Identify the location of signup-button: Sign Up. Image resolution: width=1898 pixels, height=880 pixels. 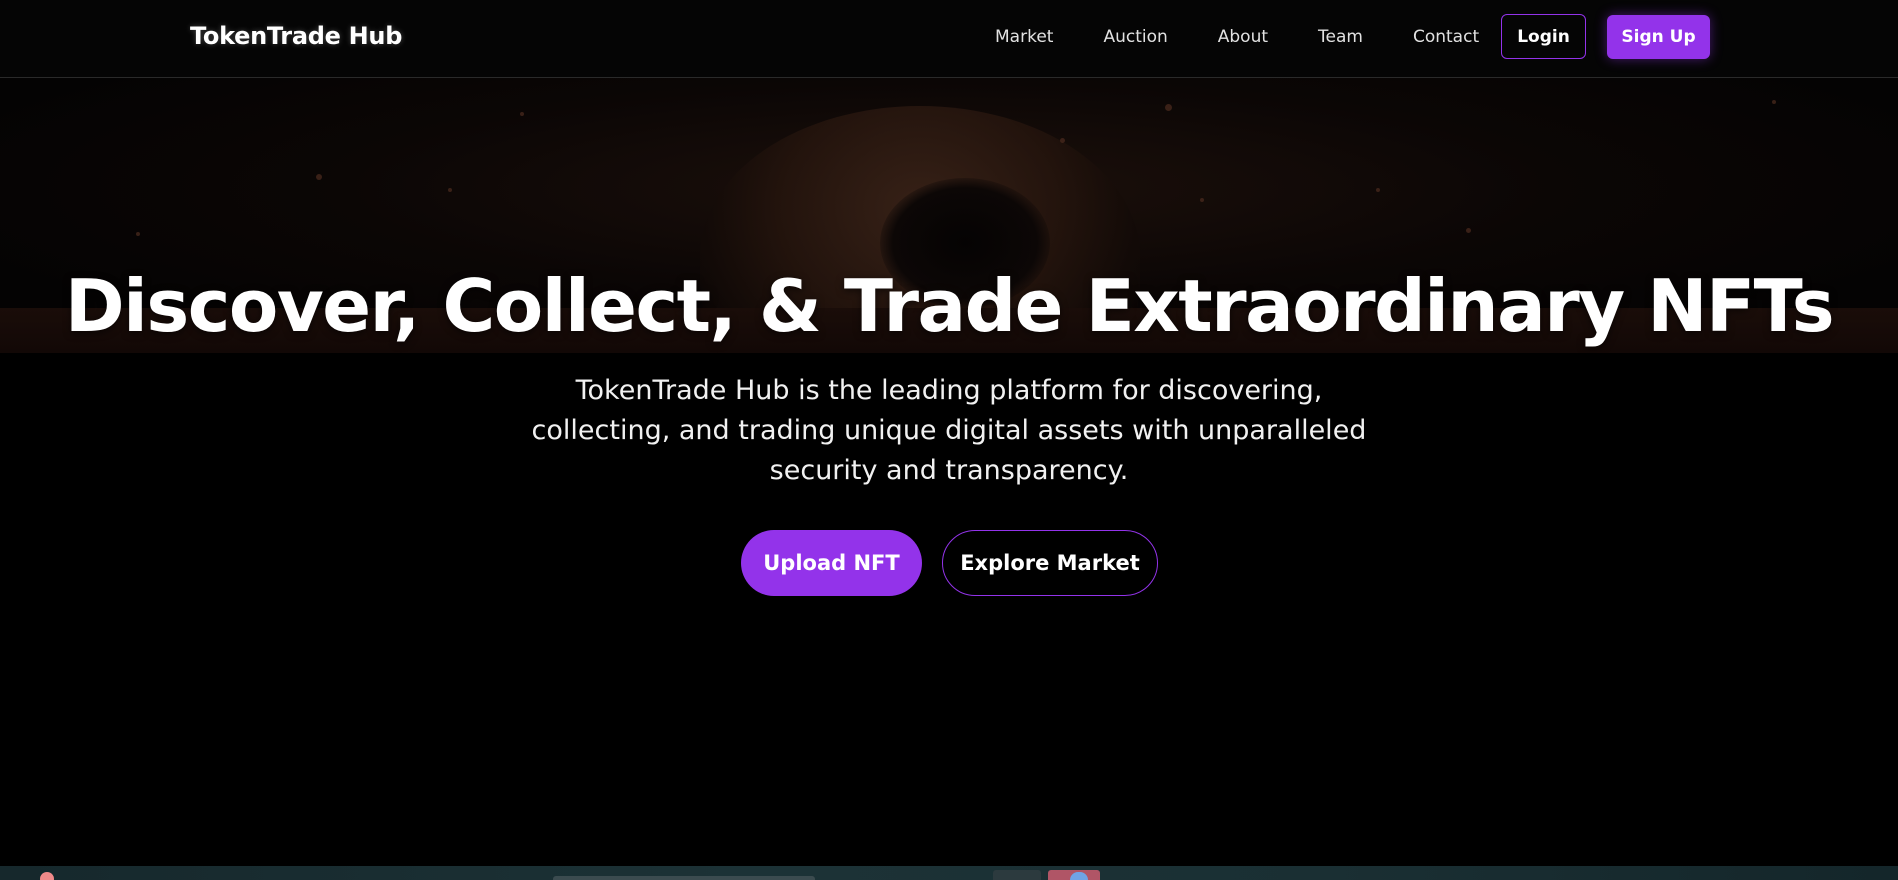
(1658, 37).